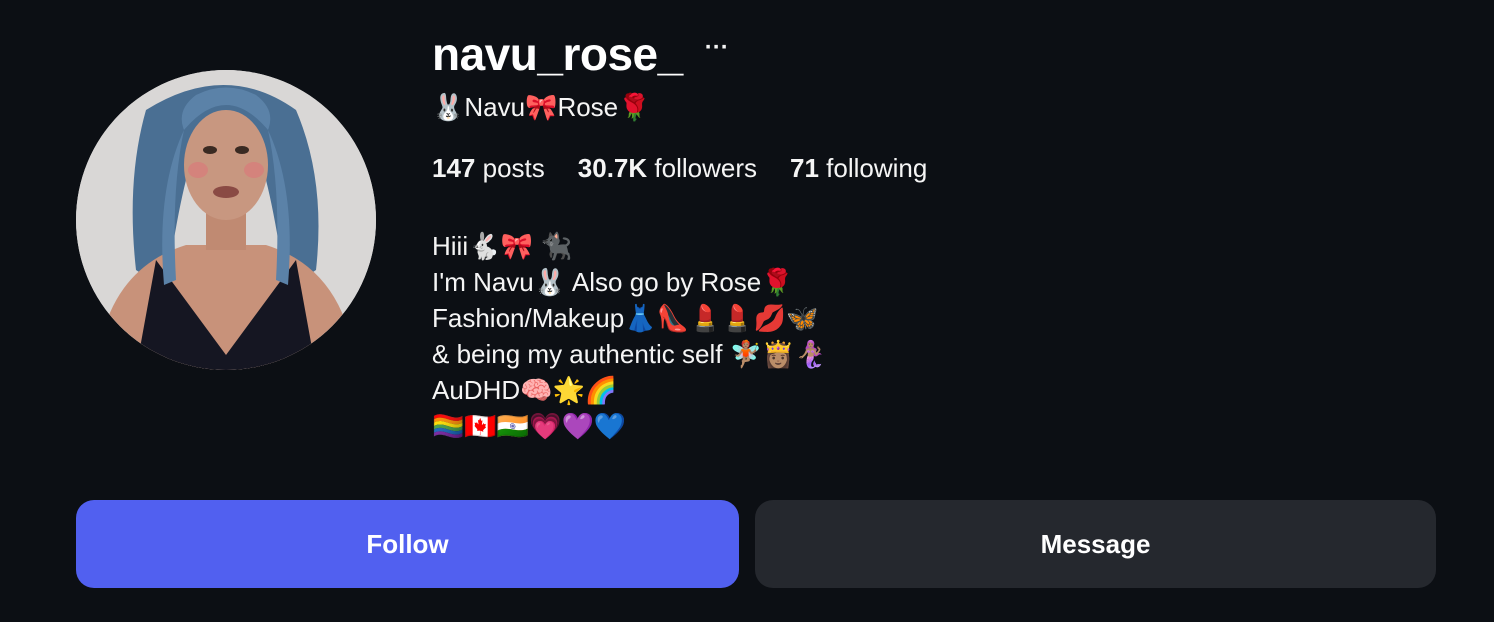 Image resolution: width=1494 pixels, height=622 pixels. Describe the element at coordinates (525, 390) in the screenshot. I see `bio-line: AuDHD🧠🌟🌈` at that location.